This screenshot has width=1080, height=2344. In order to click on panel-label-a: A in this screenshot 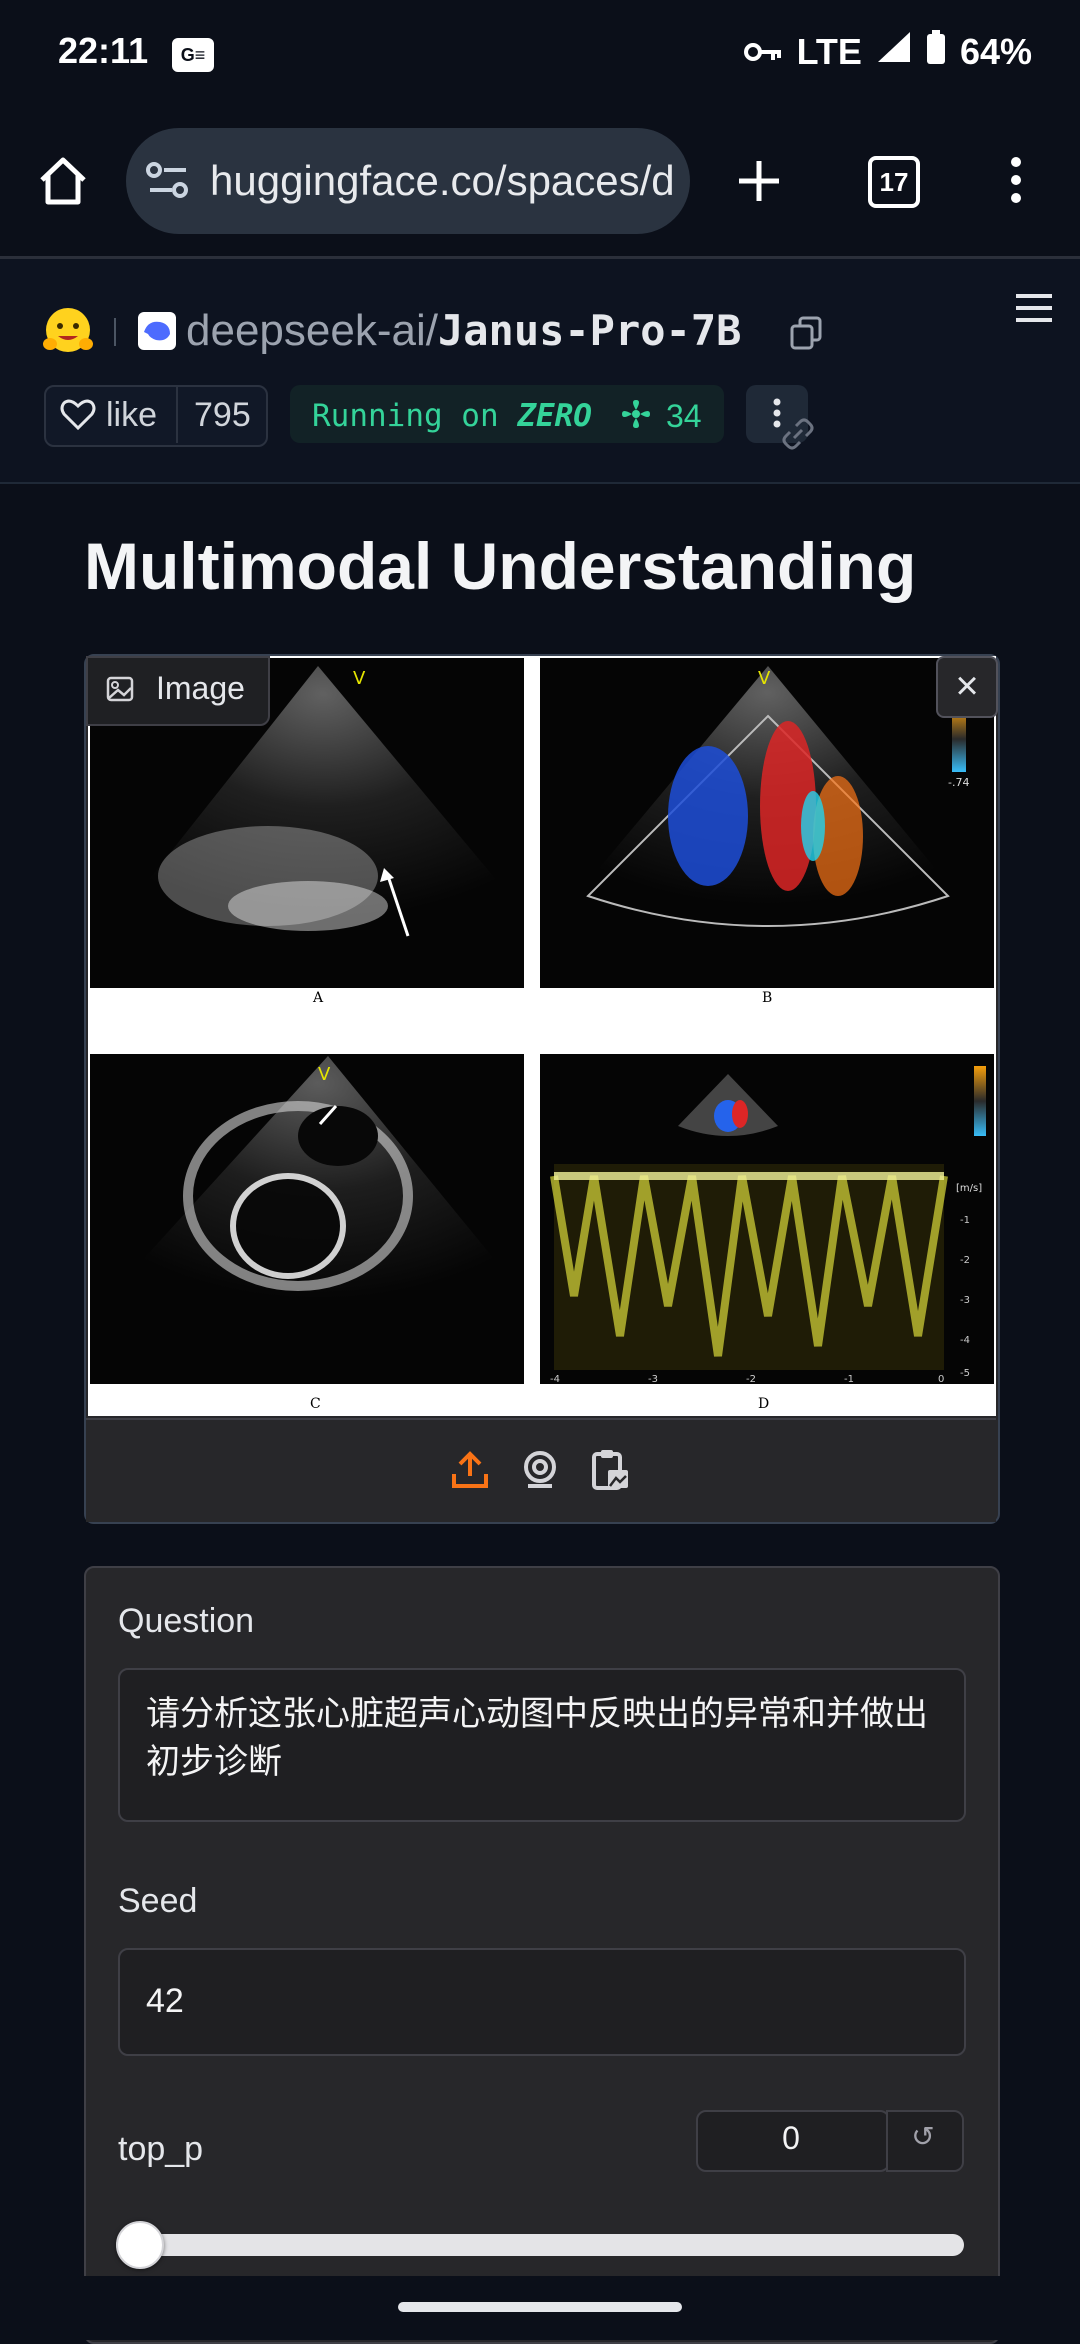, I will do `click(318, 998)`.